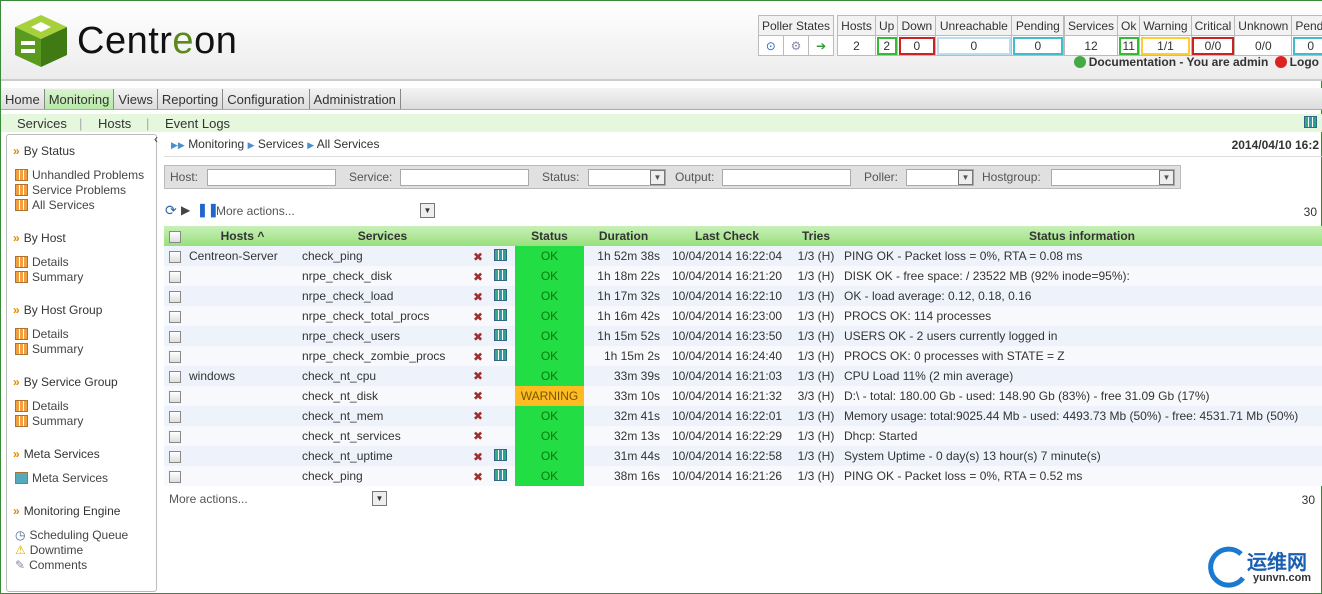 The image size is (1322, 594). Describe the element at coordinates (197, 123) in the screenshot. I see `submenu-event-logs: Event Logs` at that location.